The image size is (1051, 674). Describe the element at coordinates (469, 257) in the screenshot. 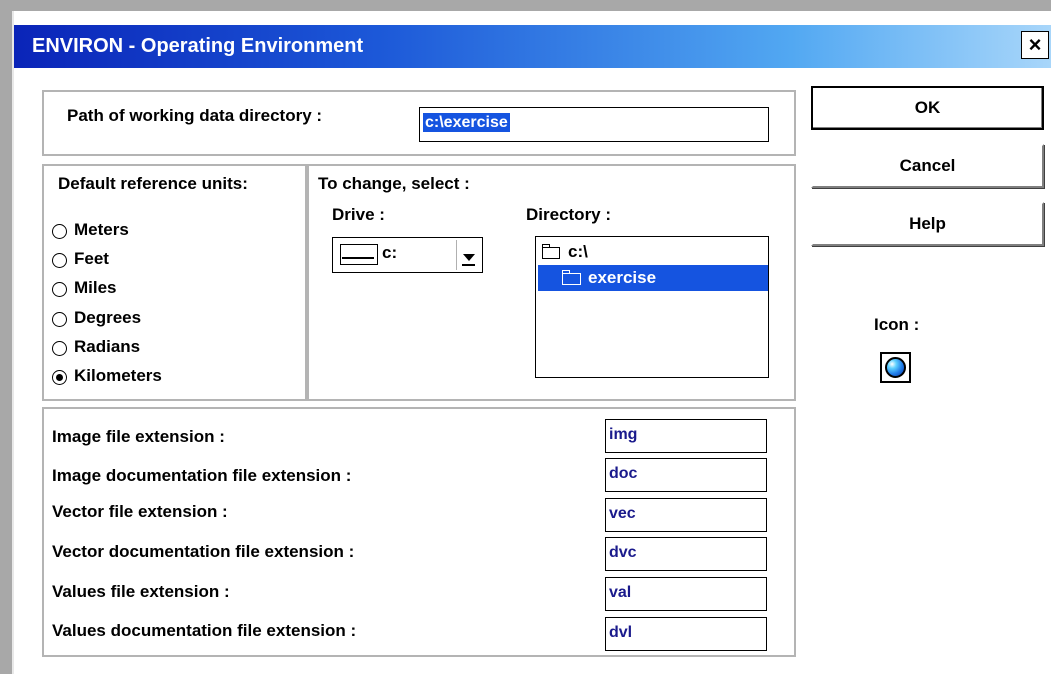

I see `chevron-down-icon` at that location.